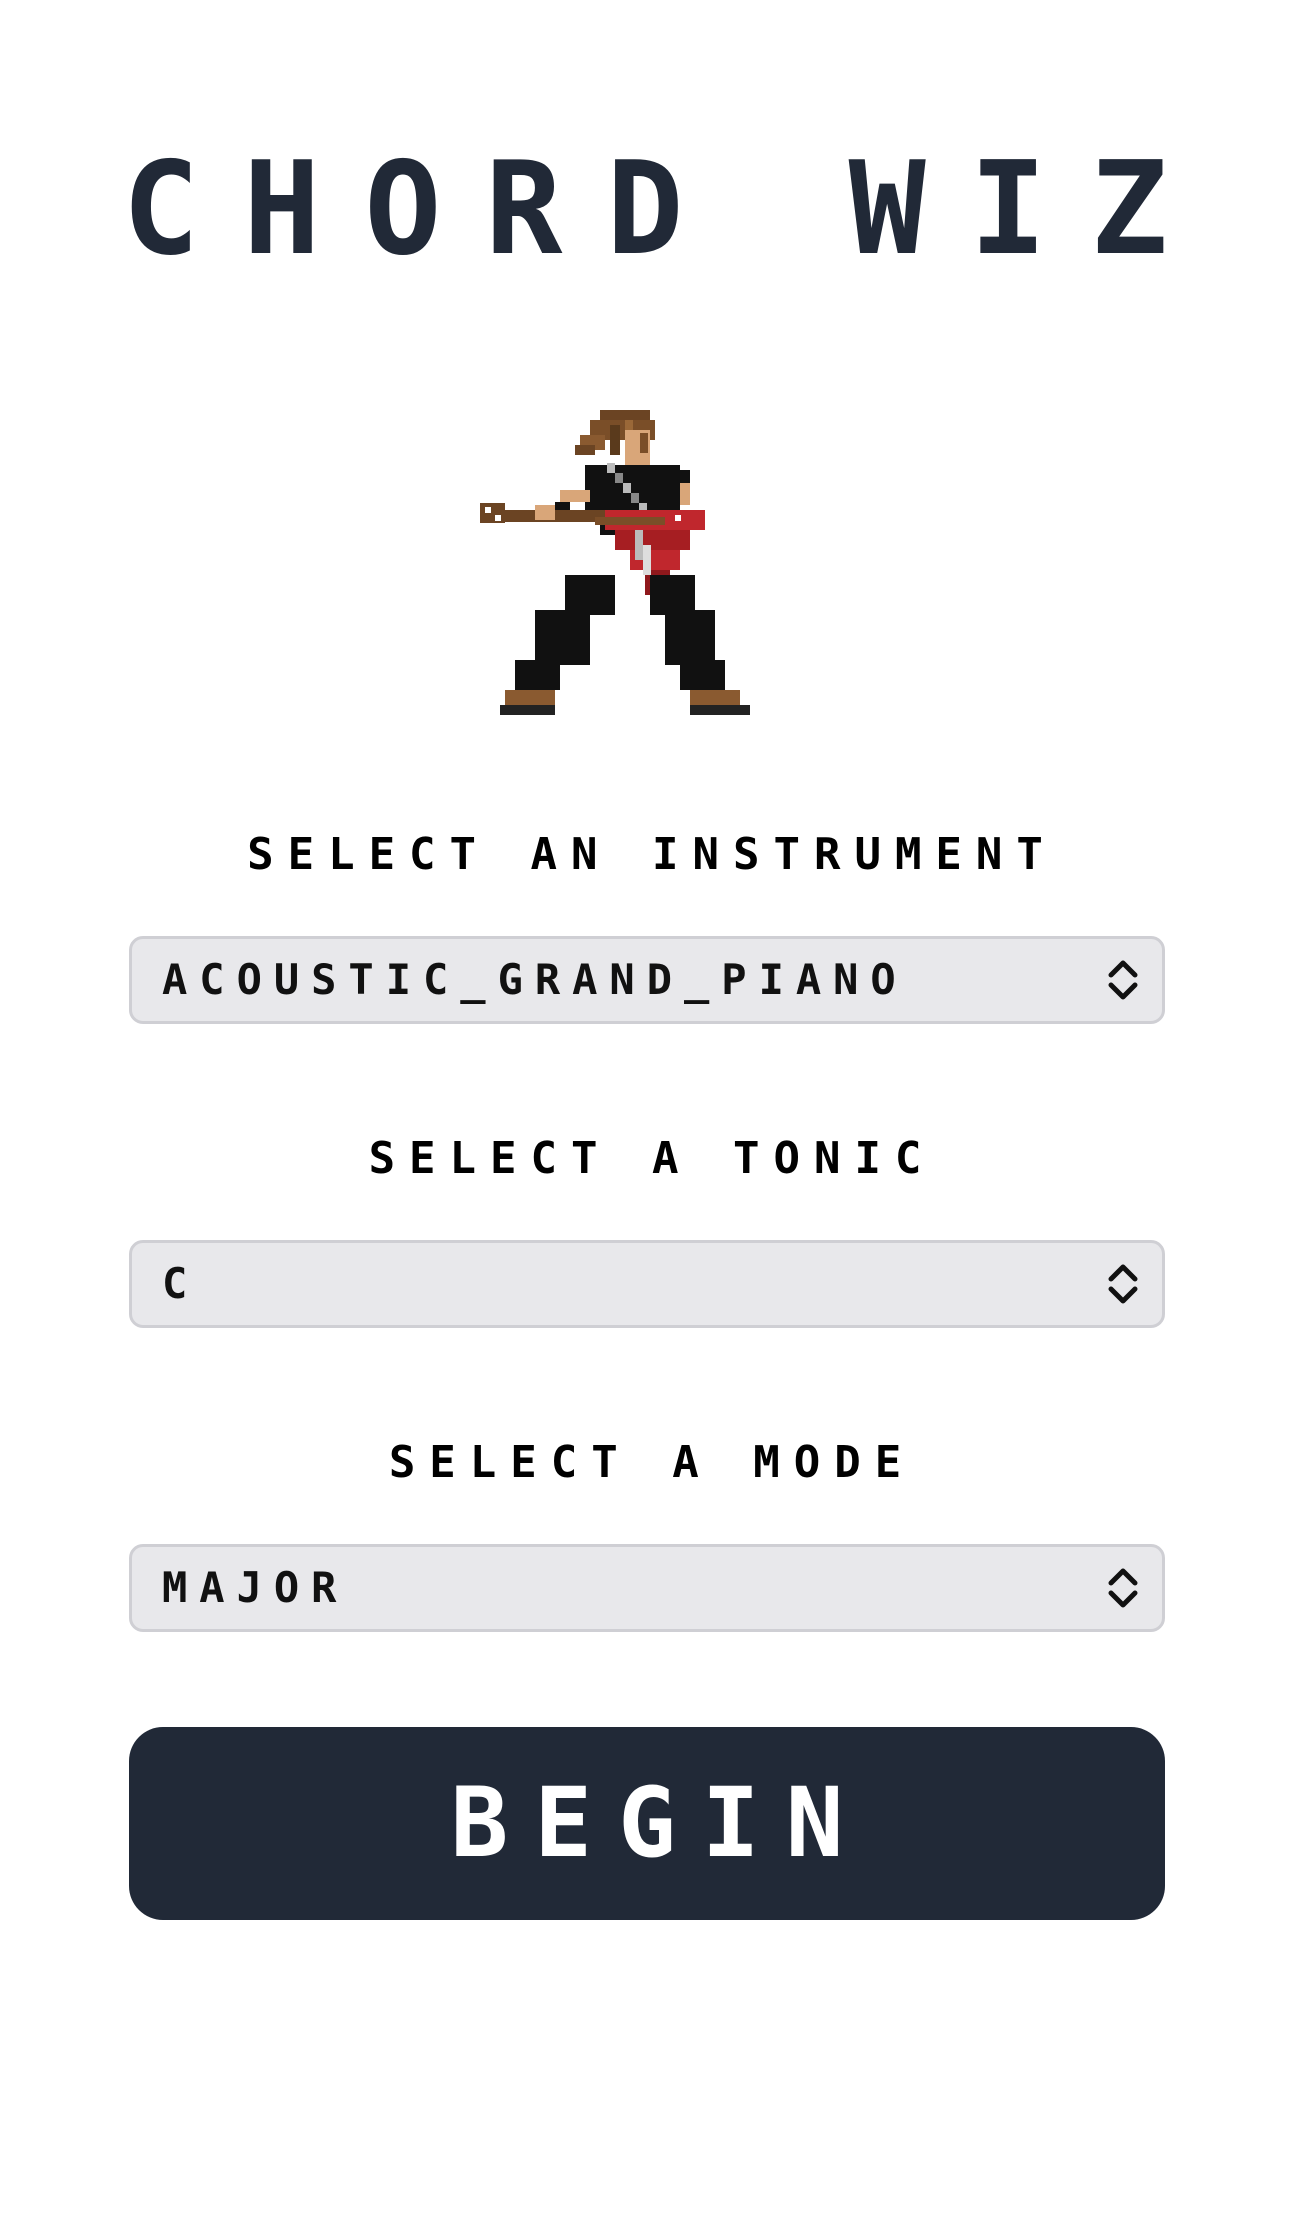  I want to click on instrument-label: SELECT AN INSTRUMENT, so click(652, 854).